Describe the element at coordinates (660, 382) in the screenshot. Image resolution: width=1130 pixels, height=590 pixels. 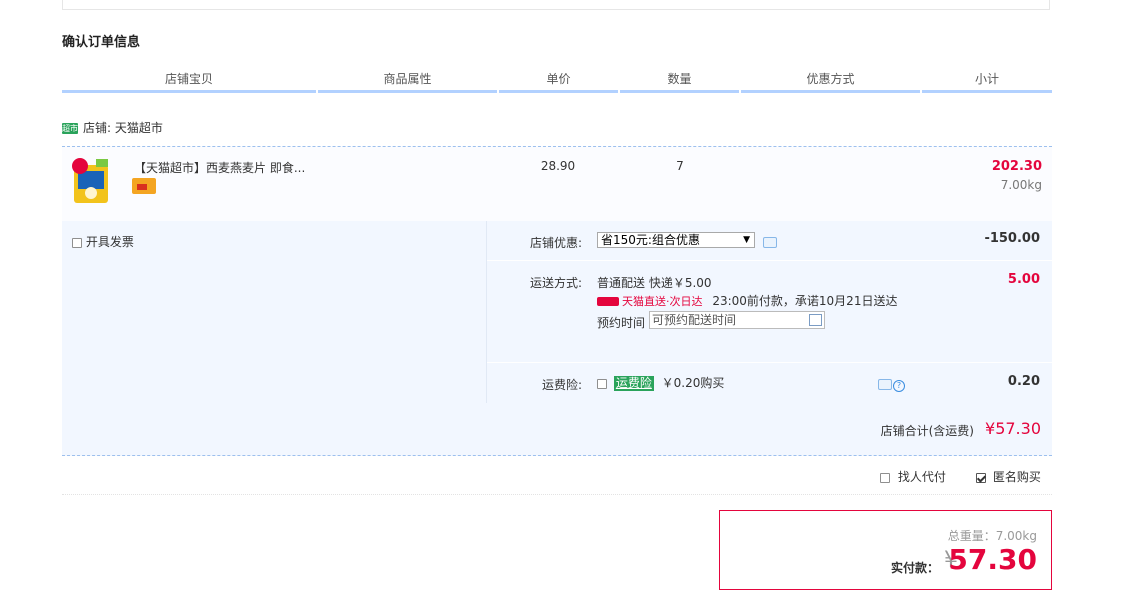
I see `insurance-option: 运费险 ￥0.20购买` at that location.